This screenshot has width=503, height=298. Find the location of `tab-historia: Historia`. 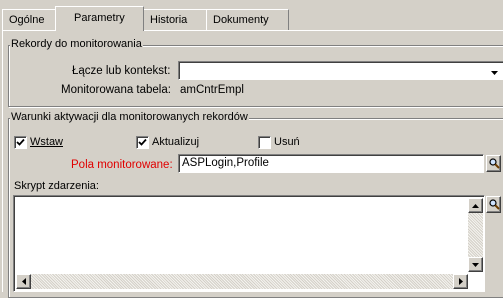

tab-historia: Historia is located at coordinates (175, 19).